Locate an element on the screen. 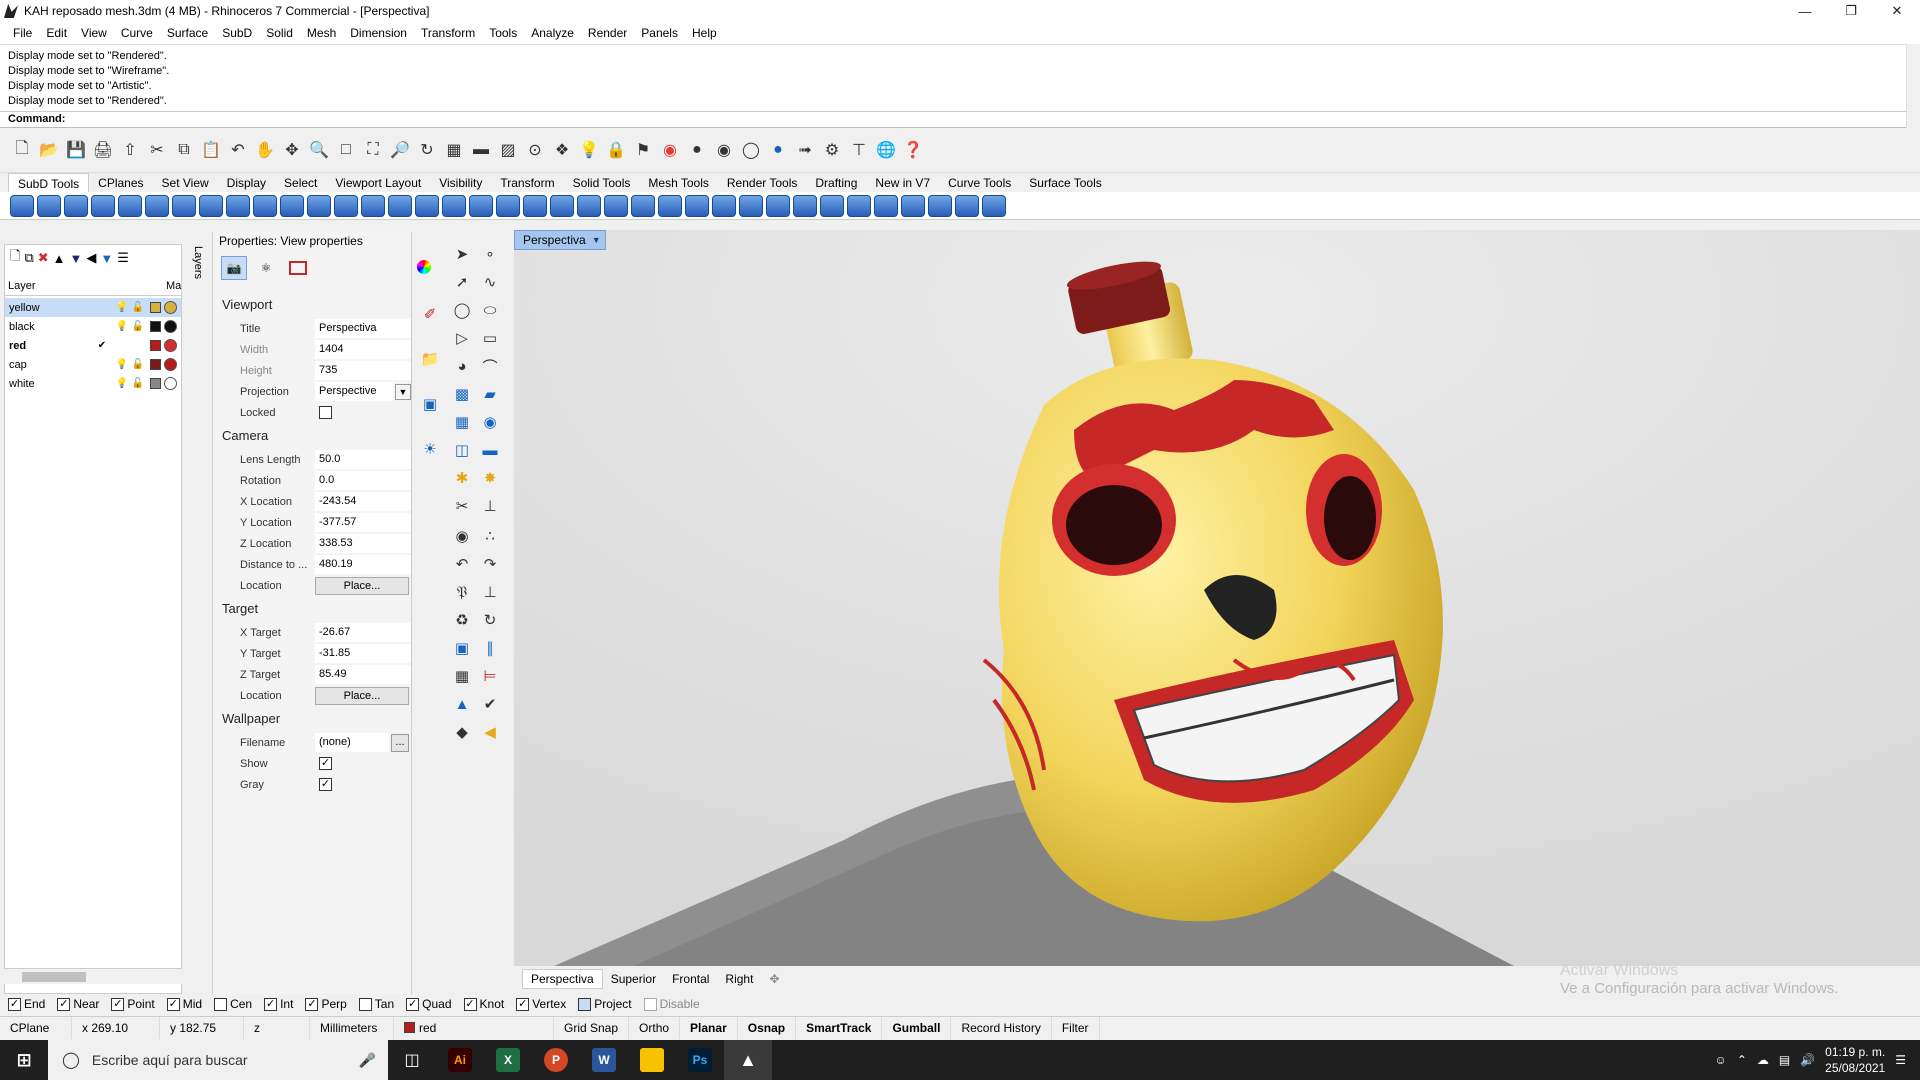 This screenshot has width=1920, height=1080. copy-icon: ⧉ is located at coordinates (184, 150).